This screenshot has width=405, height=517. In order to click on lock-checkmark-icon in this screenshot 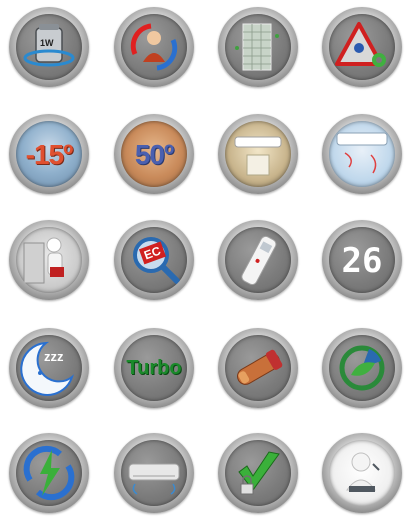, I will do `click(258, 473)`.